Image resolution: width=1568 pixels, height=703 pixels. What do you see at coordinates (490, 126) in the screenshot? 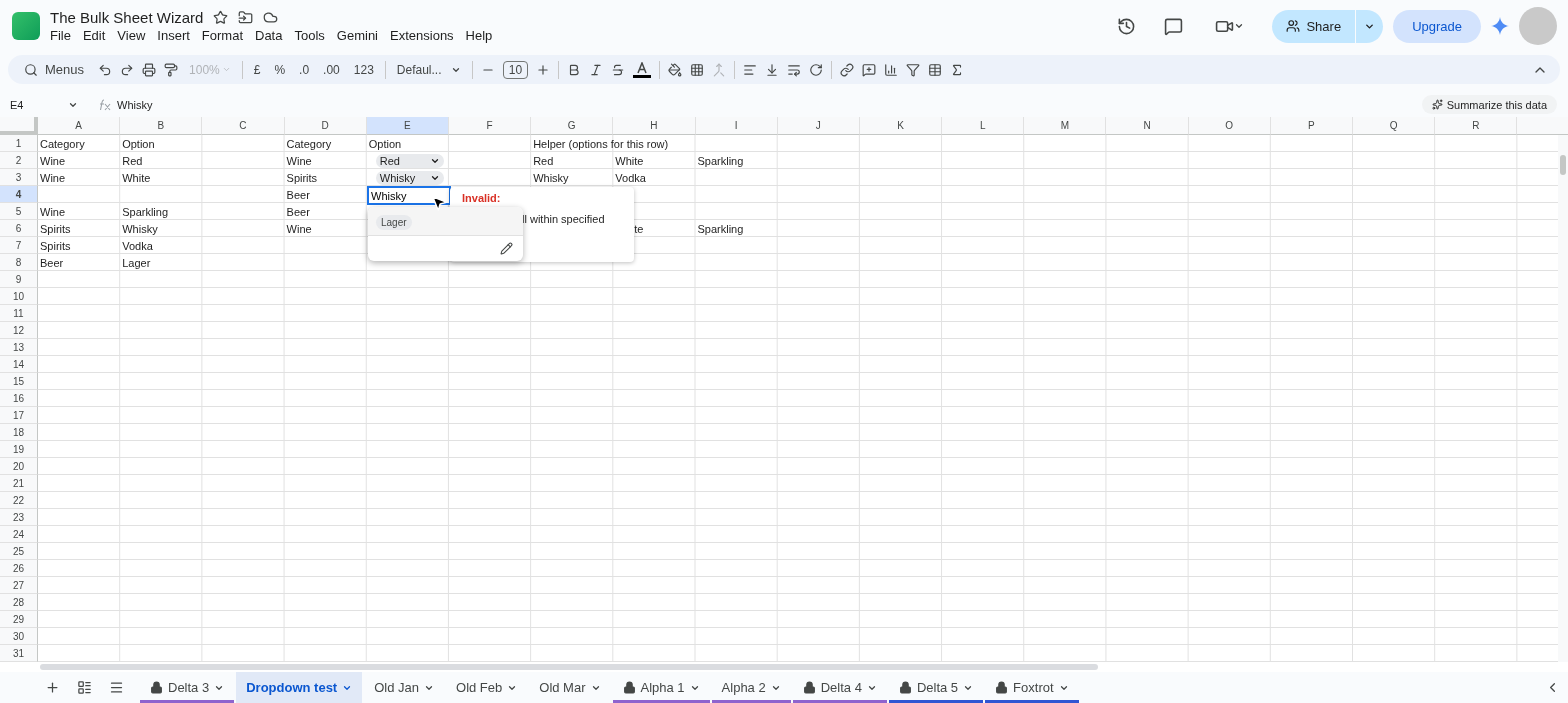
I see `column-header: F` at bounding box center [490, 126].